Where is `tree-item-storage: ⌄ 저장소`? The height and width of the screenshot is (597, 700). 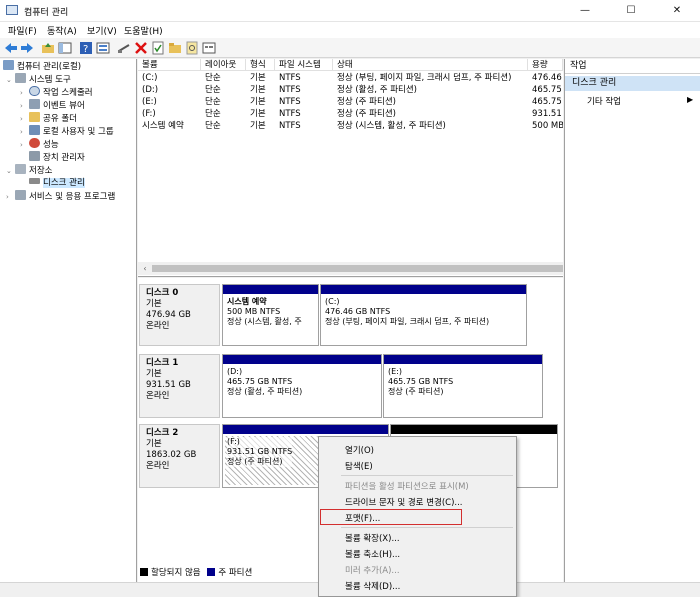 tree-item-storage: ⌄ 저장소 is located at coordinates (29, 170).